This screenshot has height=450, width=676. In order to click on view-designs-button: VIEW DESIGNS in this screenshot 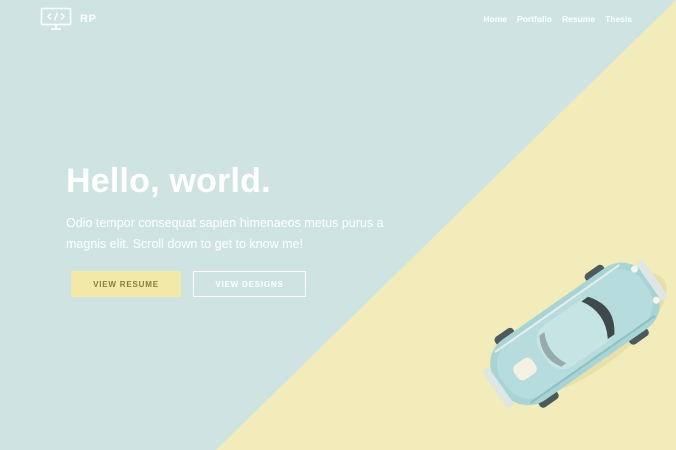, I will do `click(249, 284)`.